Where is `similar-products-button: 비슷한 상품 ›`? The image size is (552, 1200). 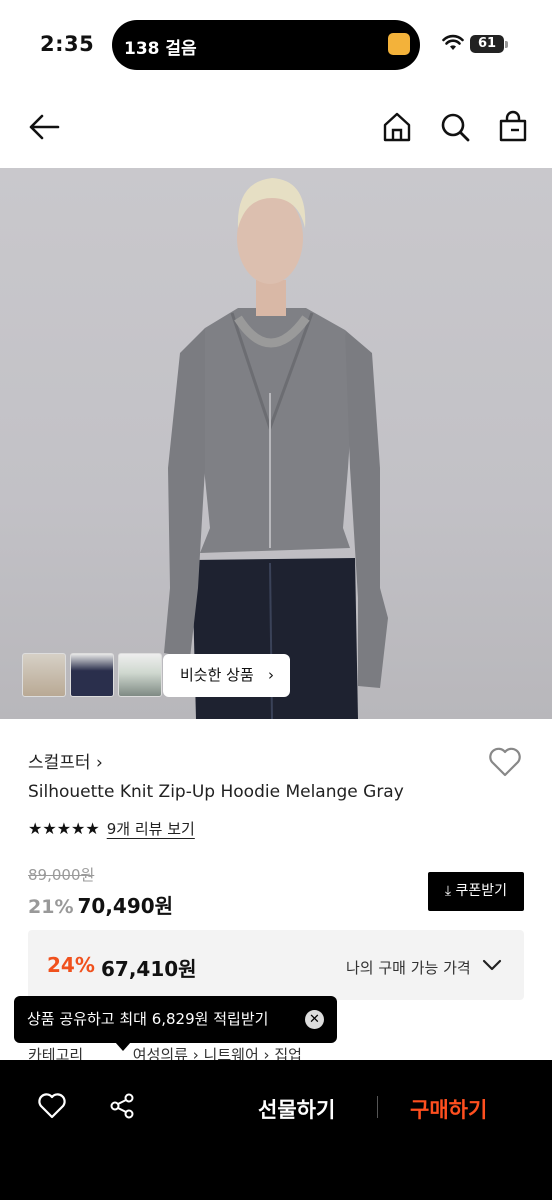
similar-products-button: 비슷한 상품 › is located at coordinates (226, 675).